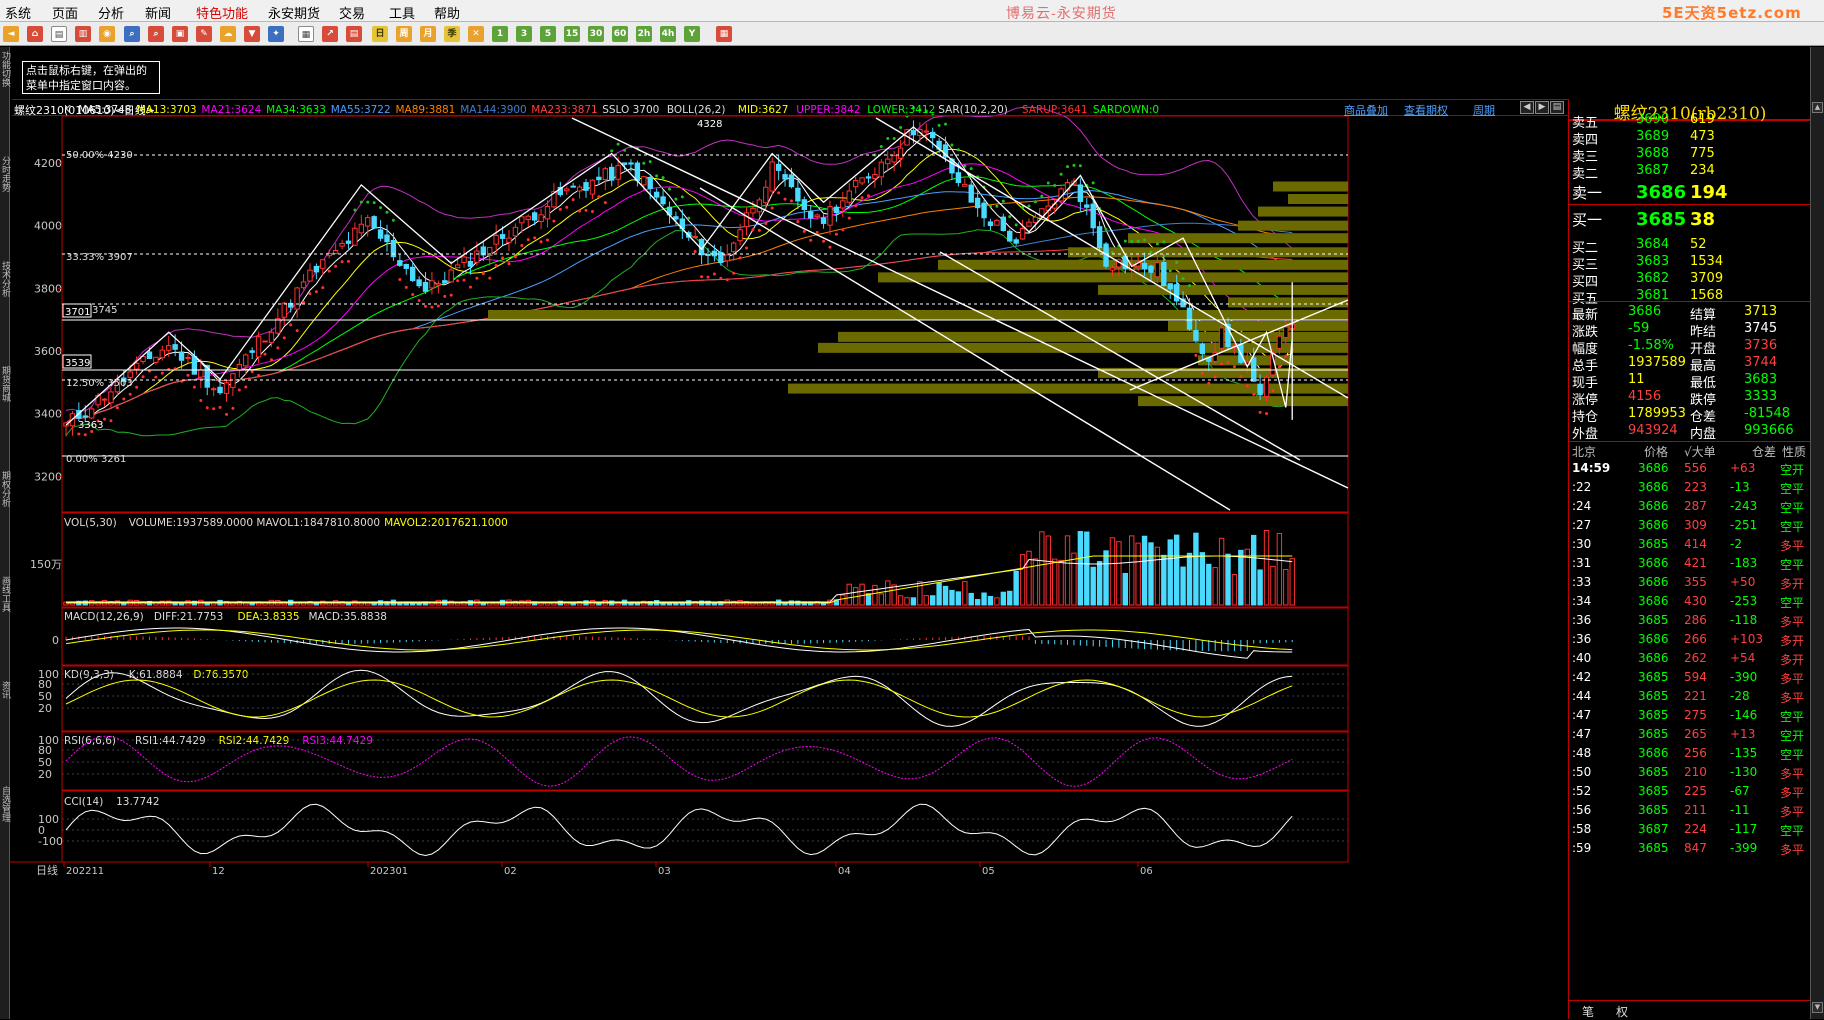  I want to click on view-options-link: 查看期权, so click(1426, 110).